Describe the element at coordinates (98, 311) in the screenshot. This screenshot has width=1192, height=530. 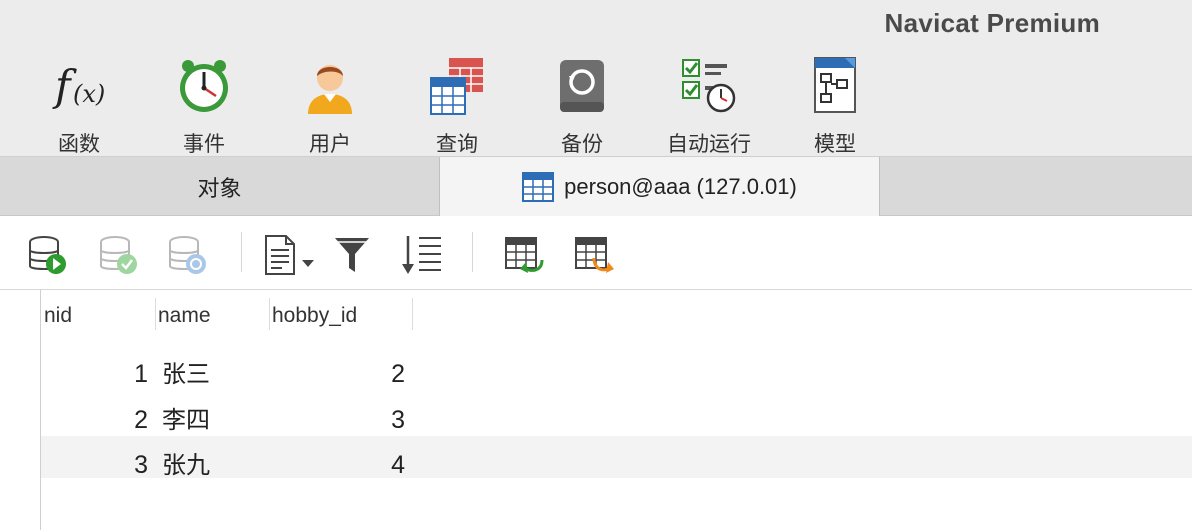
I see `column-header-nid: nid` at that location.